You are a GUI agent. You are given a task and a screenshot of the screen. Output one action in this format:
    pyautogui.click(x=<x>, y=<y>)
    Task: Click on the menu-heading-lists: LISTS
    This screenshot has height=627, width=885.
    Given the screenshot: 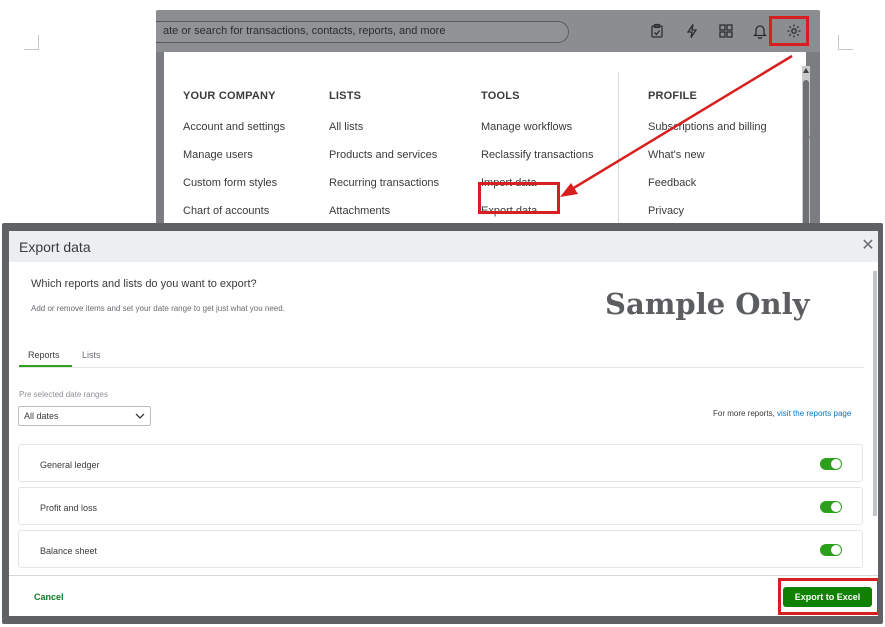 What is the action you would take?
    pyautogui.click(x=345, y=96)
    